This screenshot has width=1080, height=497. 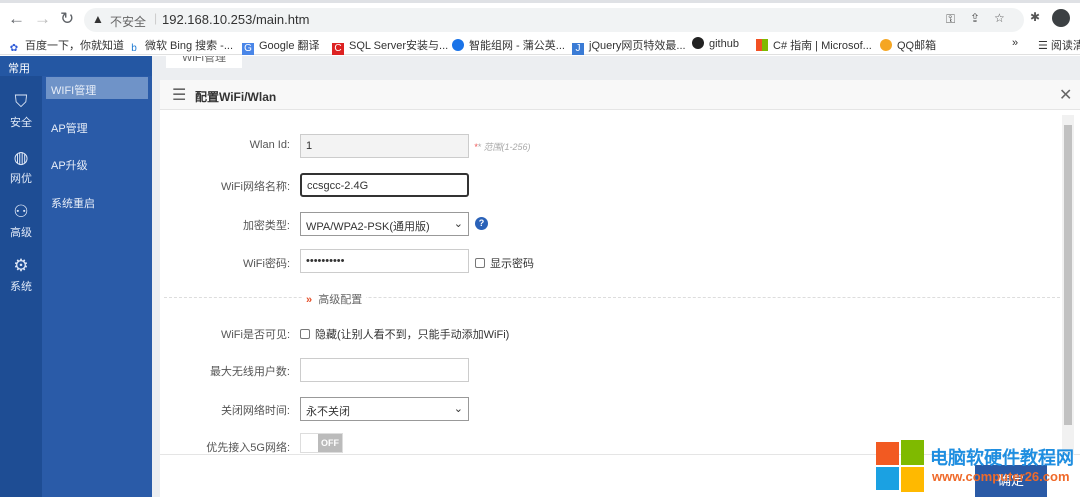 What do you see at coordinates (384, 224) in the screenshot?
I see `encryption-select: WPA/WPA2-PSK(通用版) ⌄` at bounding box center [384, 224].